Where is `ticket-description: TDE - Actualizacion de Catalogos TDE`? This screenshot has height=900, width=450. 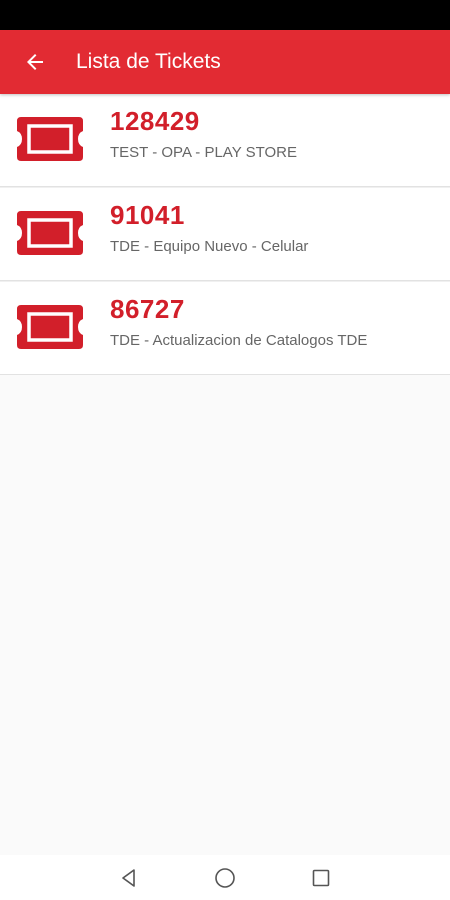
ticket-description: TDE - Actualizacion de Catalogos TDE is located at coordinates (239, 340).